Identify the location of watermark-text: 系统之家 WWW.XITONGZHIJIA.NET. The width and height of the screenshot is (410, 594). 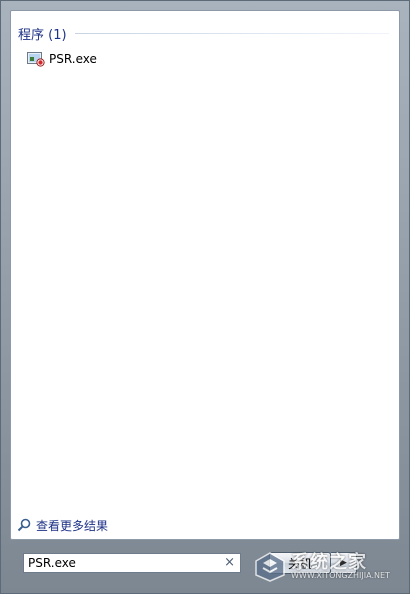
(340, 567).